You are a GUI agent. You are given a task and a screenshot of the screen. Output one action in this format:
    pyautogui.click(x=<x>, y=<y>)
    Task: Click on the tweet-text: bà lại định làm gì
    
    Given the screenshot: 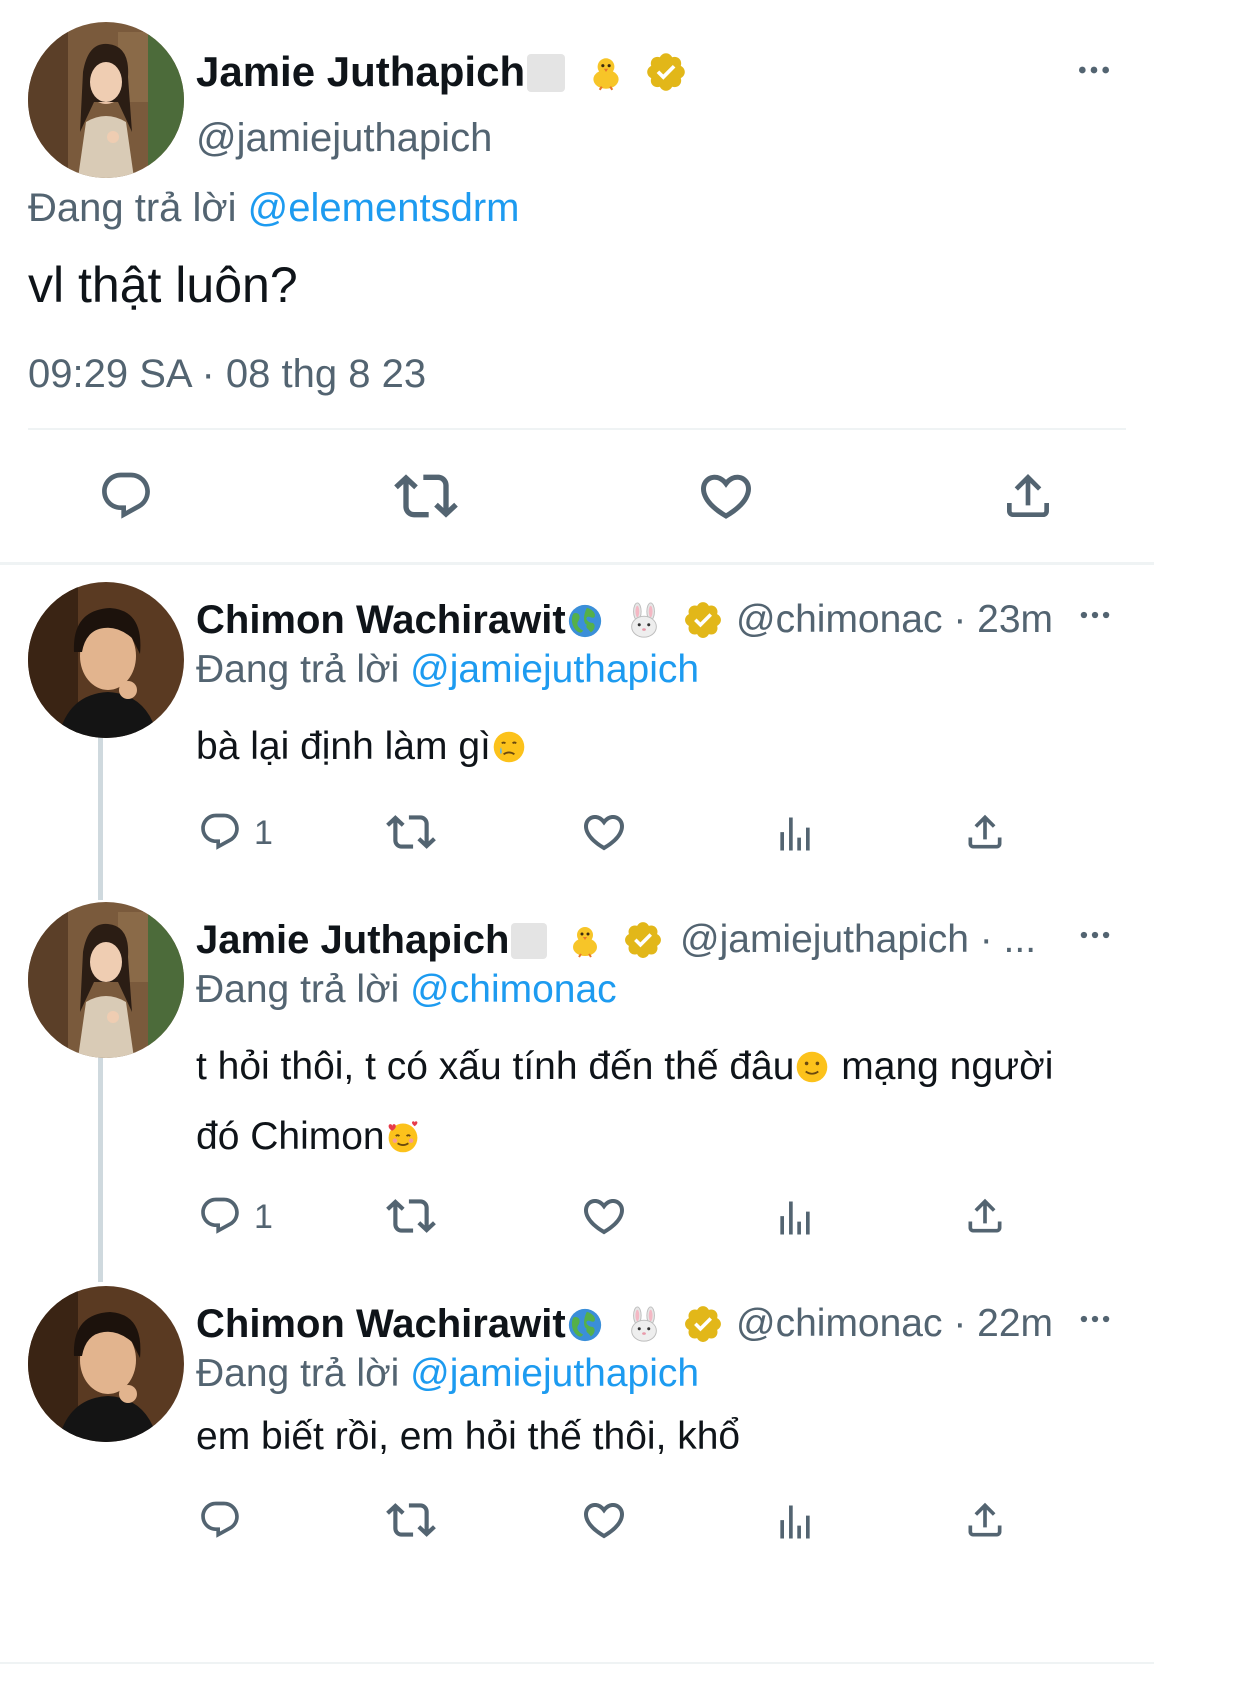 What is the action you would take?
    pyautogui.click(x=361, y=747)
    